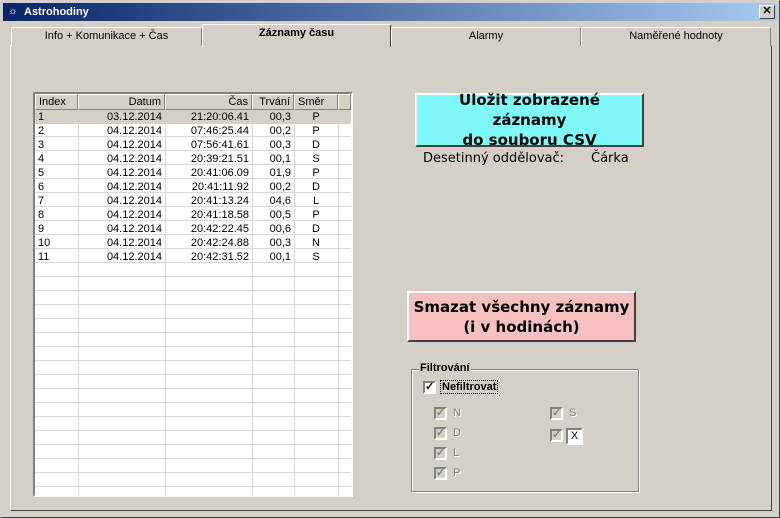 The height and width of the screenshot is (518, 780). I want to click on cell-index: 4, so click(41, 159).